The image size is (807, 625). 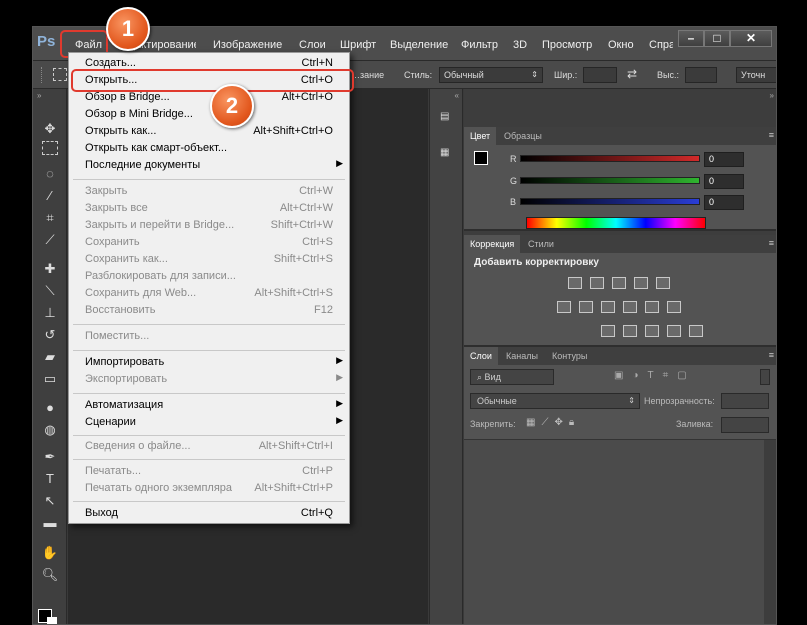 What do you see at coordinates (674, 307) in the screenshot?
I see `color-lookup-icon` at bounding box center [674, 307].